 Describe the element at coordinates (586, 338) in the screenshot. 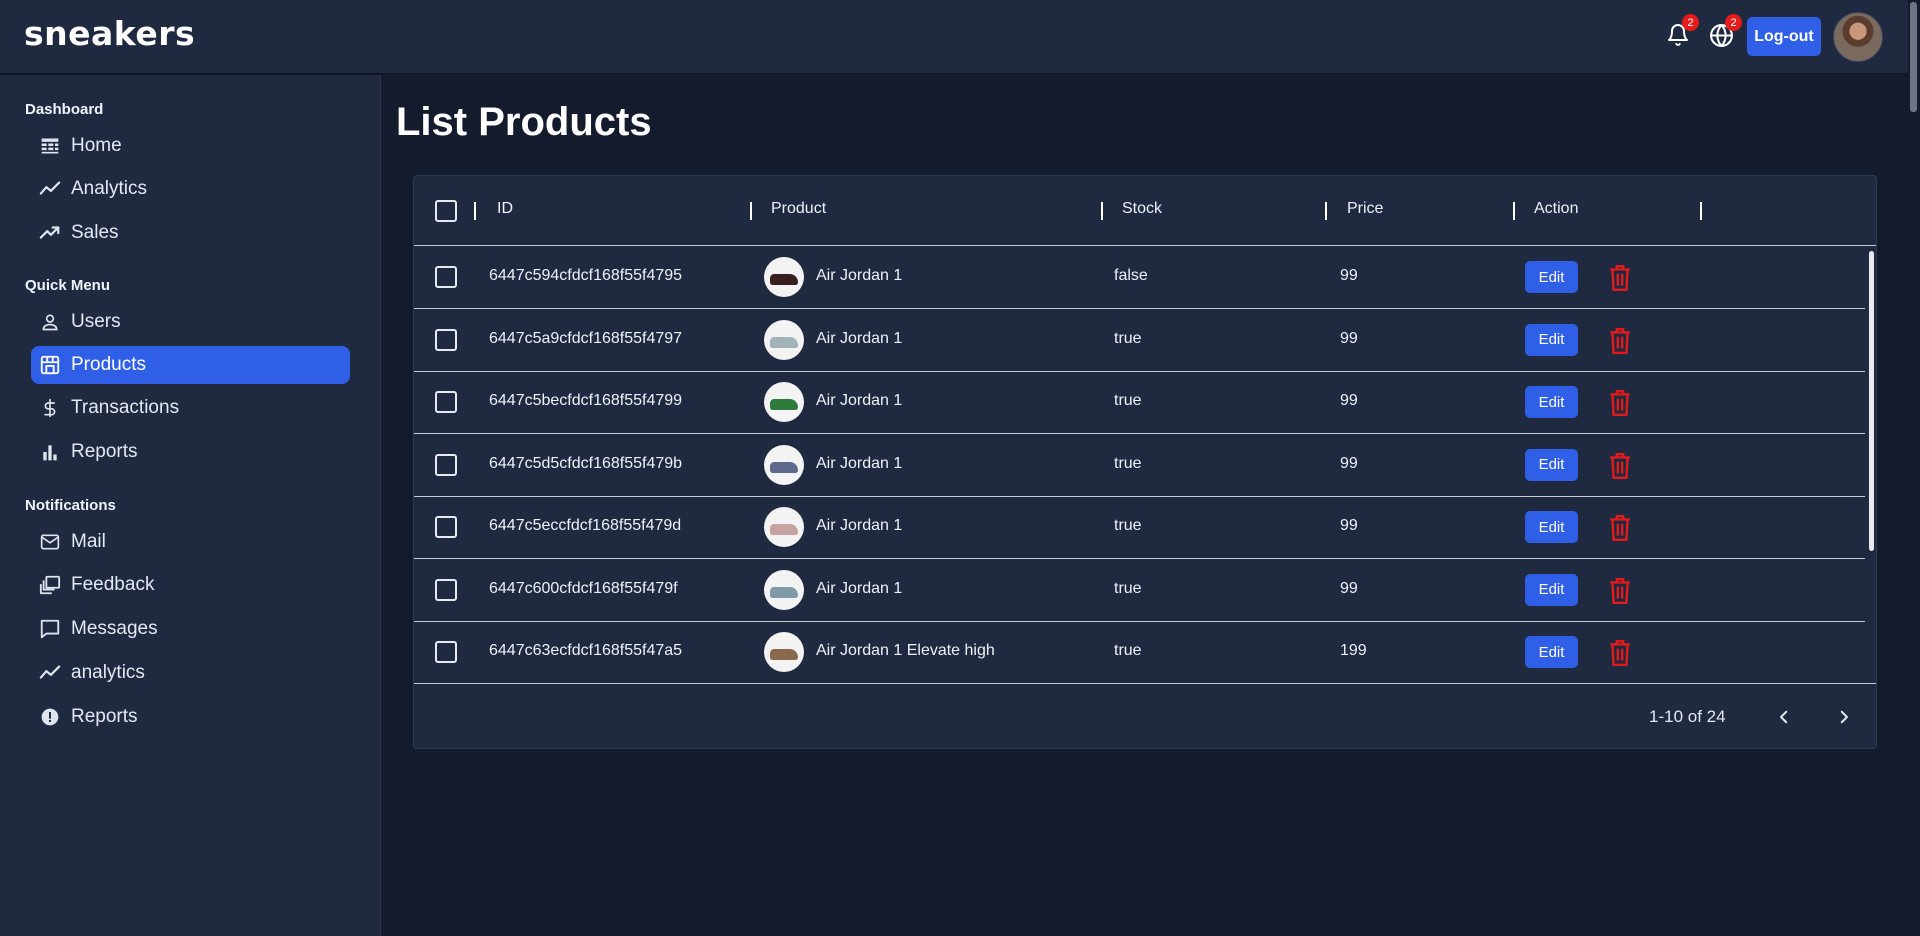

I see `product-id: 6447c5a9cfdcf168f55f4797` at that location.